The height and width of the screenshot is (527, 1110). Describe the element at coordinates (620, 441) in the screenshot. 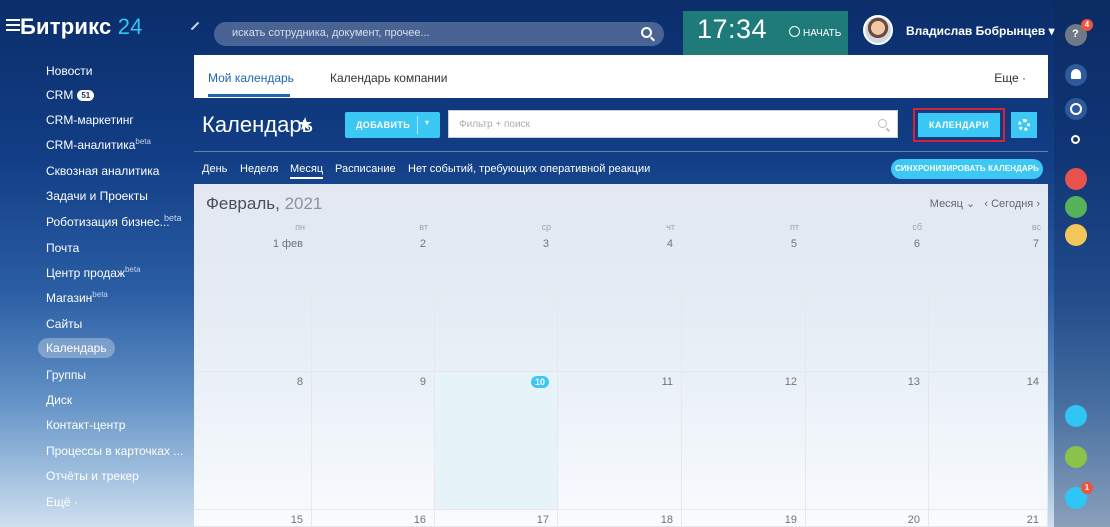

I see `day-cell: 11` at that location.